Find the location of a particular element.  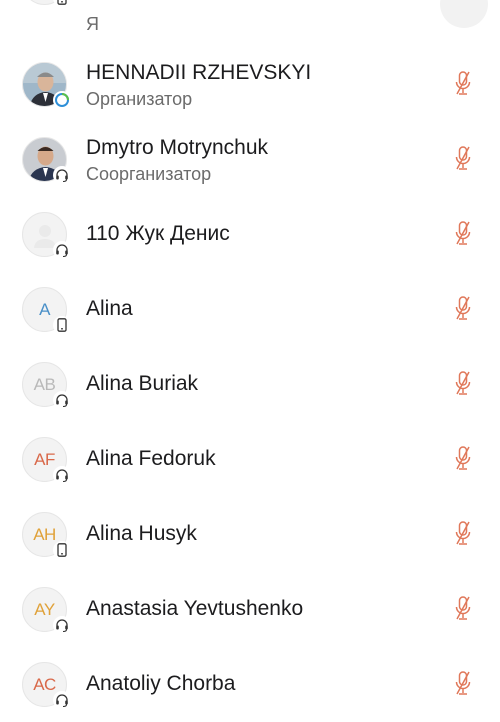

participant-role: Я is located at coordinates (92, 24).